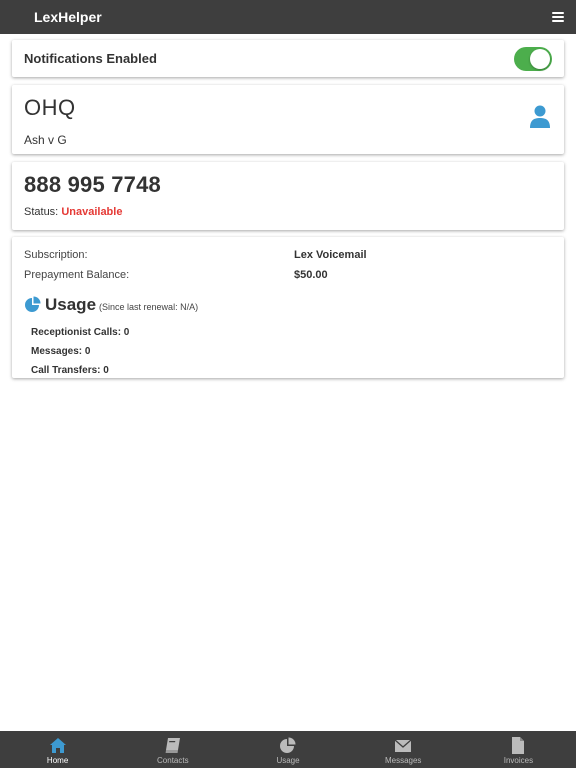 Image resolution: width=576 pixels, height=768 pixels. Describe the element at coordinates (403, 760) in the screenshot. I see `tab-label: Messages` at that location.